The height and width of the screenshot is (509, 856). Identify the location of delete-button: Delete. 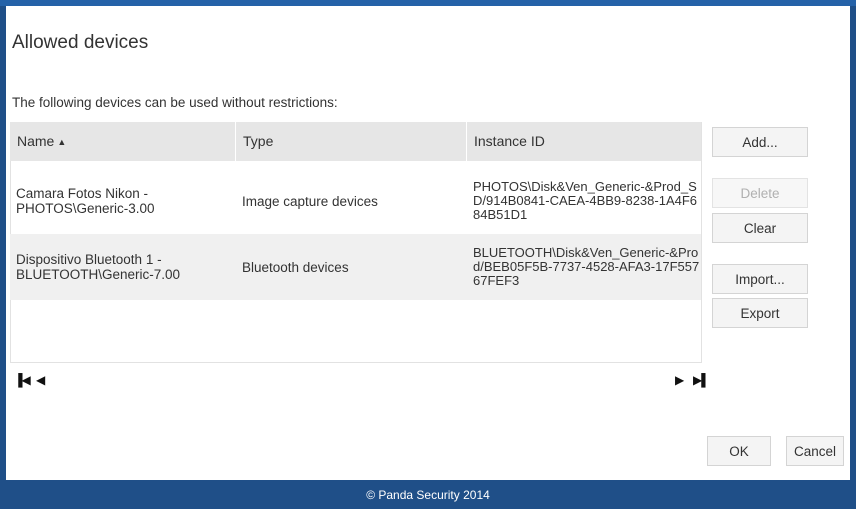
(760, 193).